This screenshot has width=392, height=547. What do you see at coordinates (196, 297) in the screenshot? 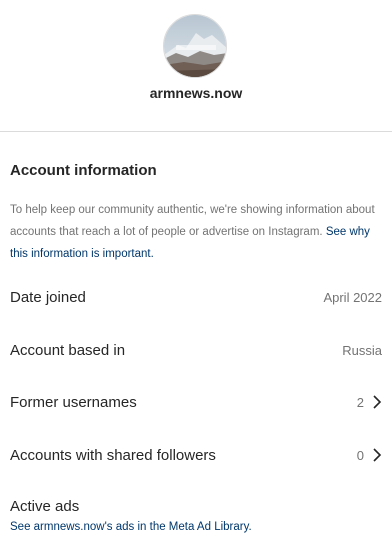
I see `date-joined-row: Date joined April 2022` at bounding box center [196, 297].